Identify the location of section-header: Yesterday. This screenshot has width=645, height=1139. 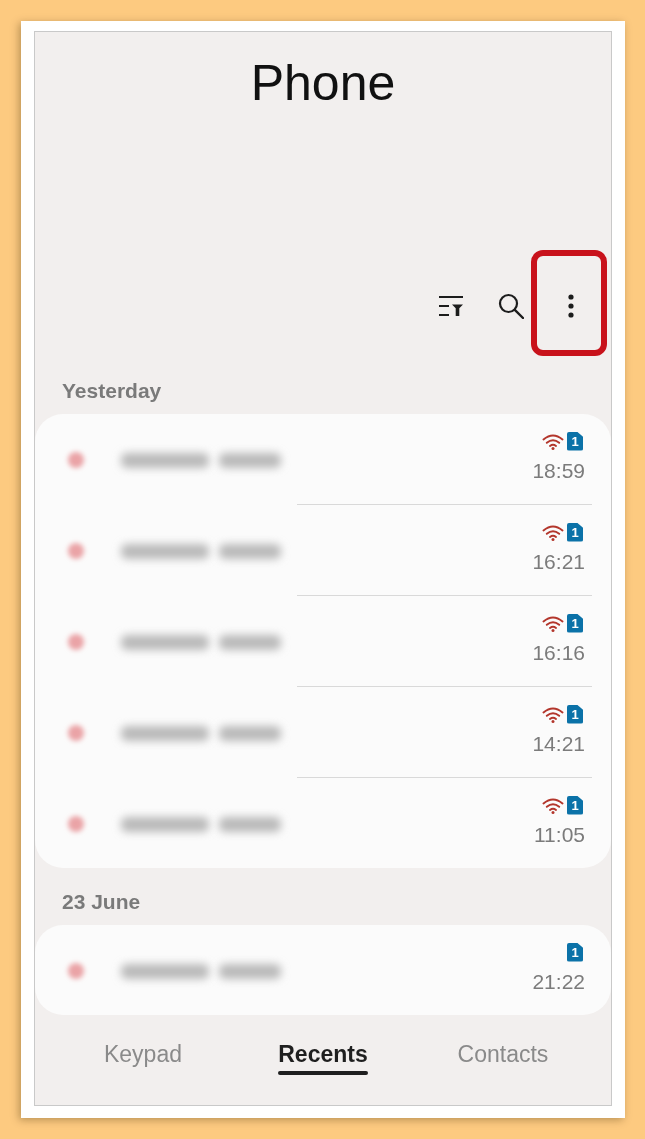
(111, 391).